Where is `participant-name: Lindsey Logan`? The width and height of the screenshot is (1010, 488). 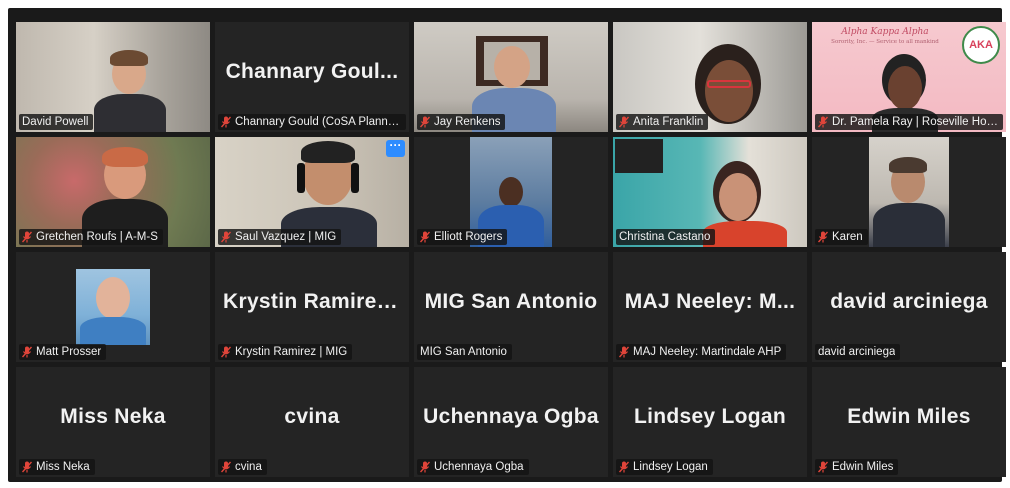
participant-name: Lindsey Logan is located at coordinates (670, 467).